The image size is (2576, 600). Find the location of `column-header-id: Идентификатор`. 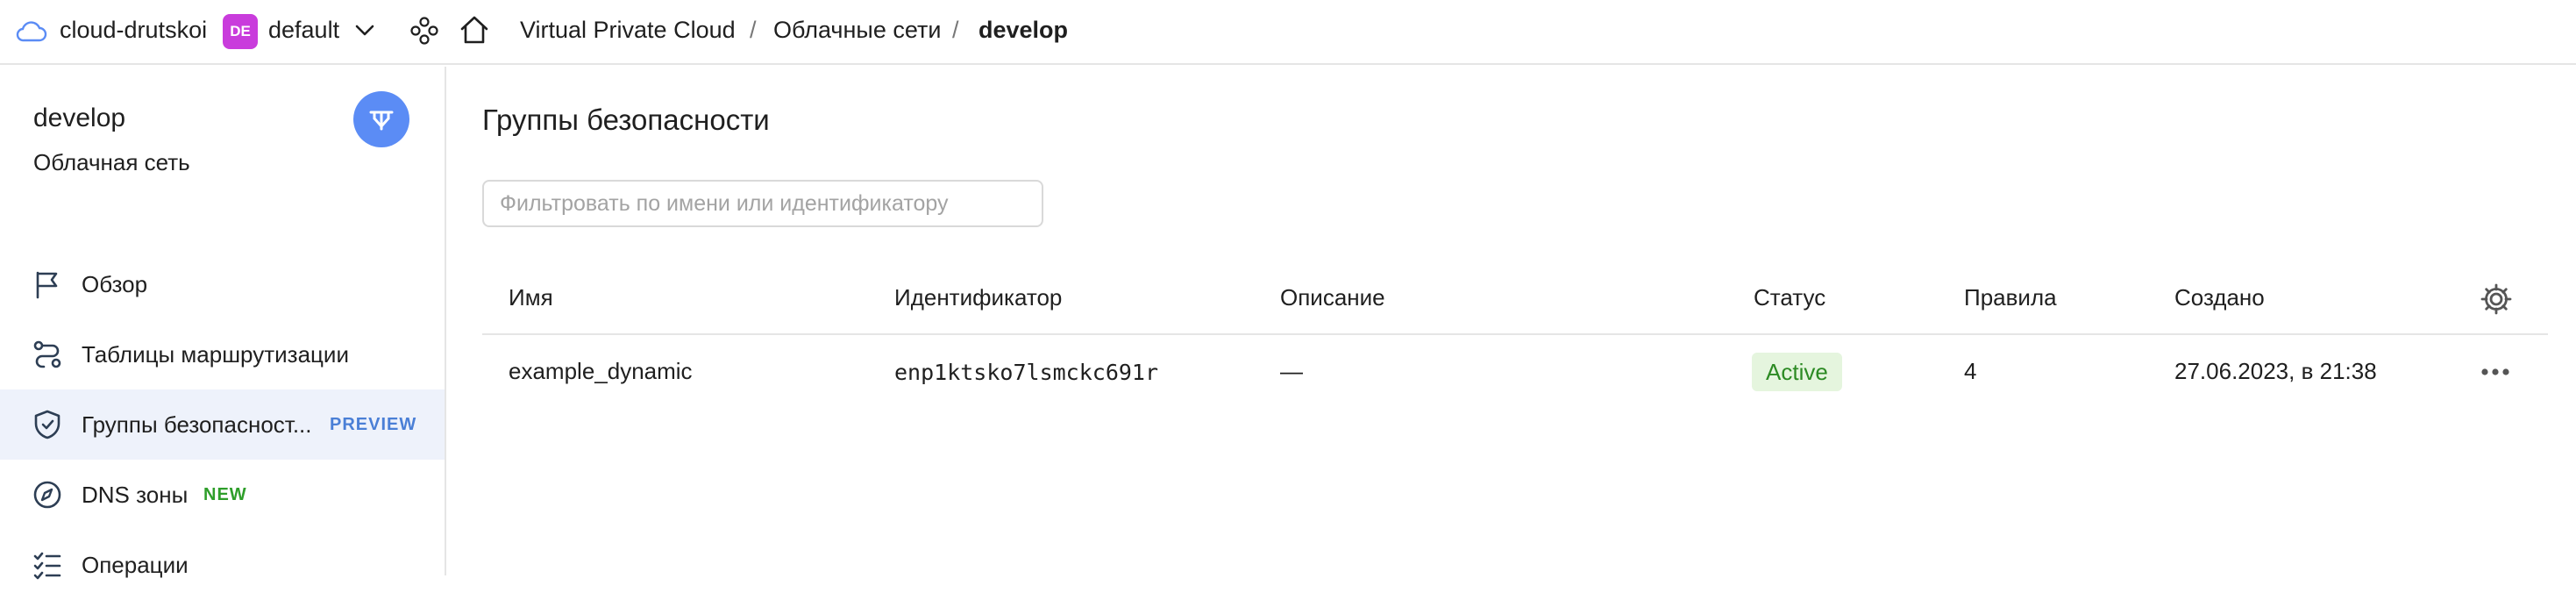

column-header-id: Идентификатор is located at coordinates (978, 297).